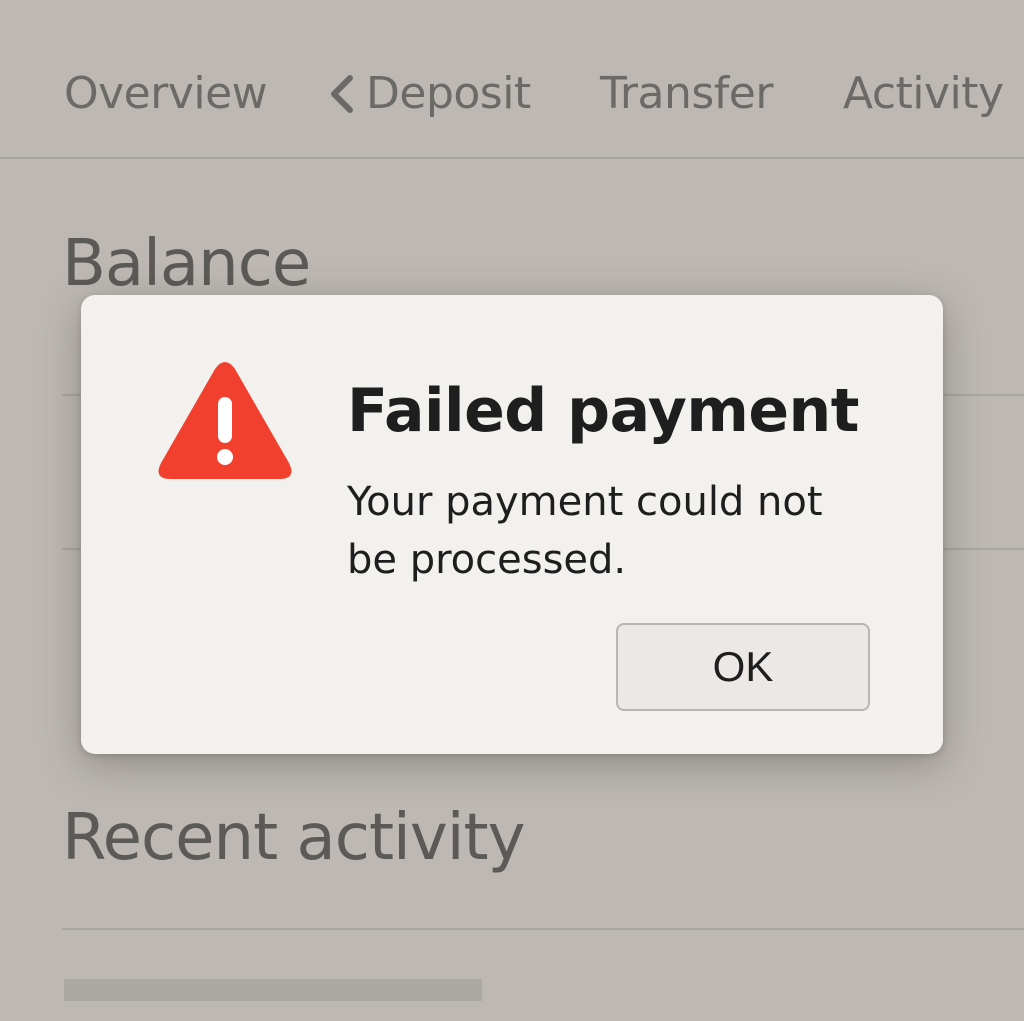 This screenshot has height=1021, width=1024. I want to click on dialog-message: Your payment could not be processed., so click(585, 531).